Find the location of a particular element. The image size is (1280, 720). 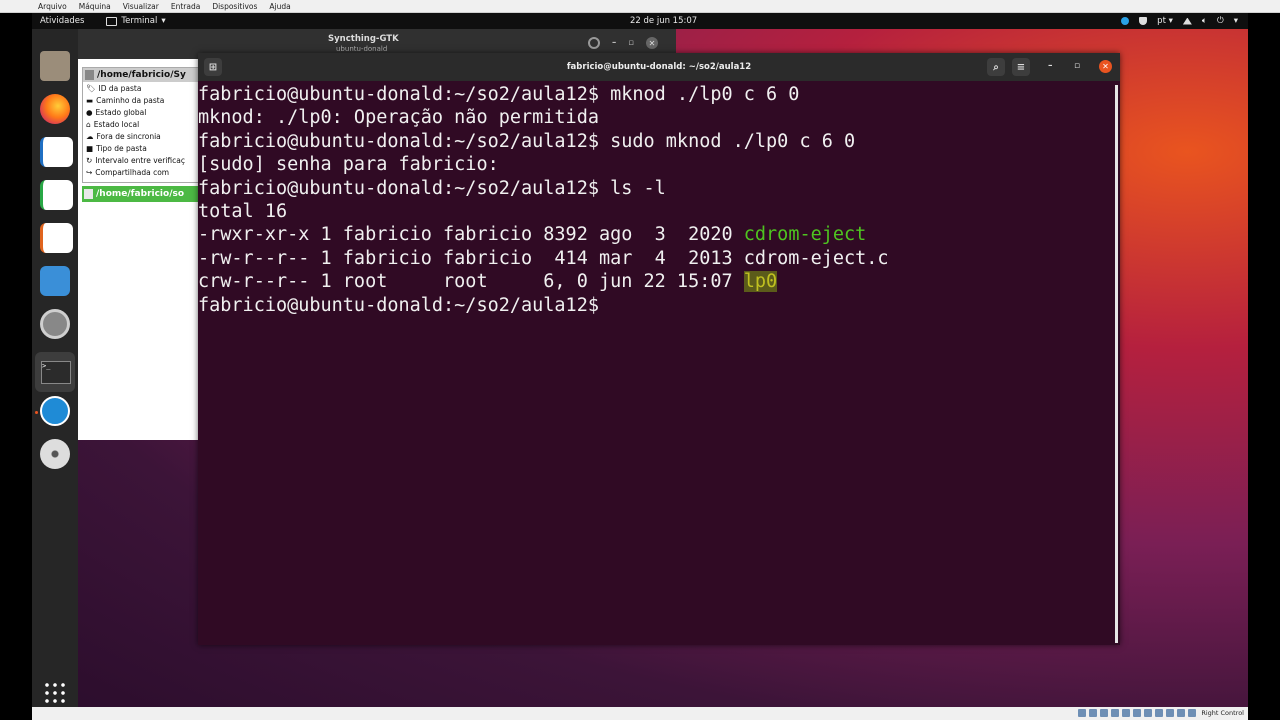

folder-row-label: Estado global is located at coordinates (121, 112).